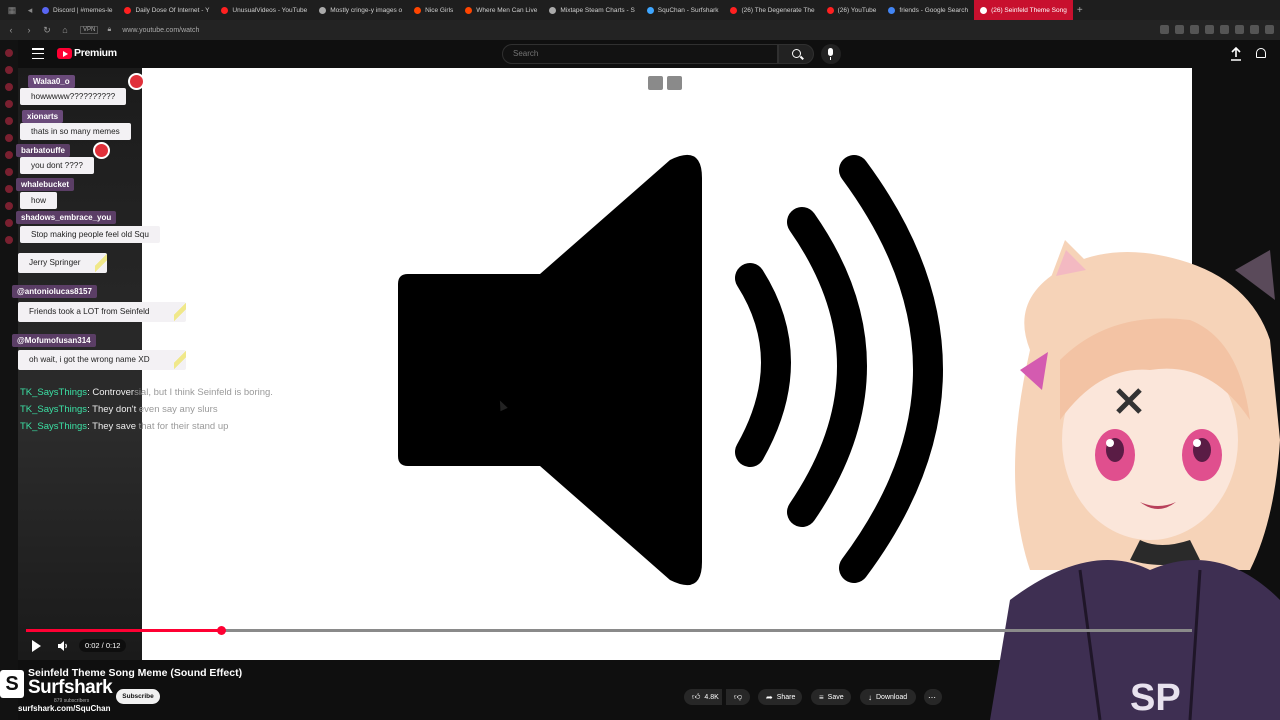  What do you see at coordinates (264, 10) in the screenshot?
I see `browser-tab: UnusualVideos - YouTube` at bounding box center [264, 10].